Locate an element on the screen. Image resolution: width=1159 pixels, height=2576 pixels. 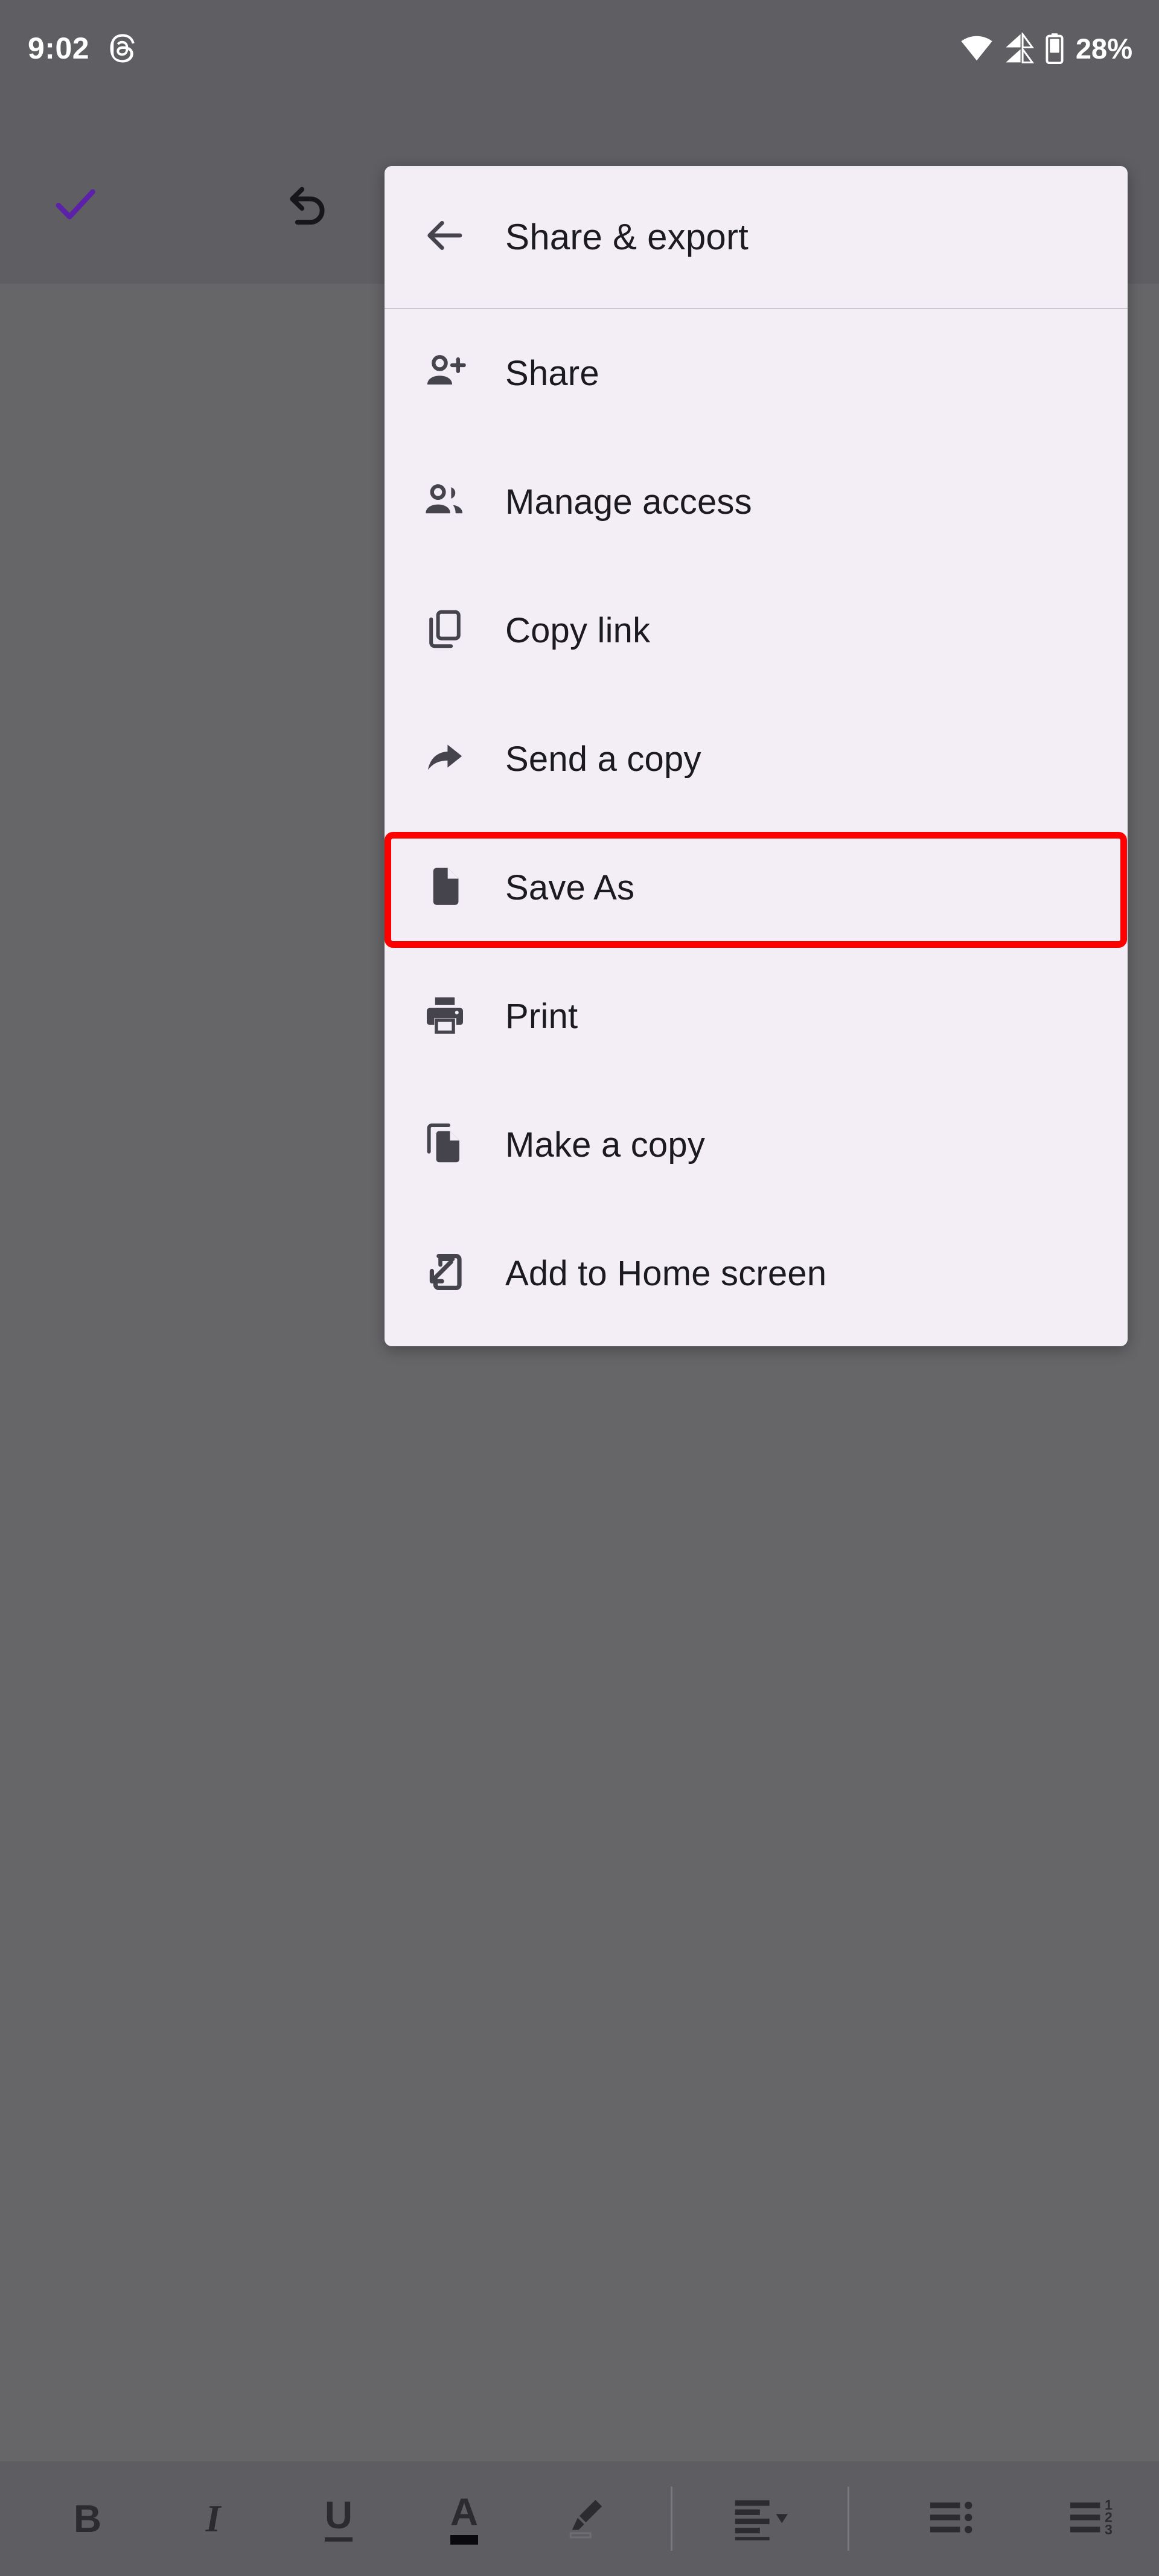
text-align-icon is located at coordinates (762, 2519).